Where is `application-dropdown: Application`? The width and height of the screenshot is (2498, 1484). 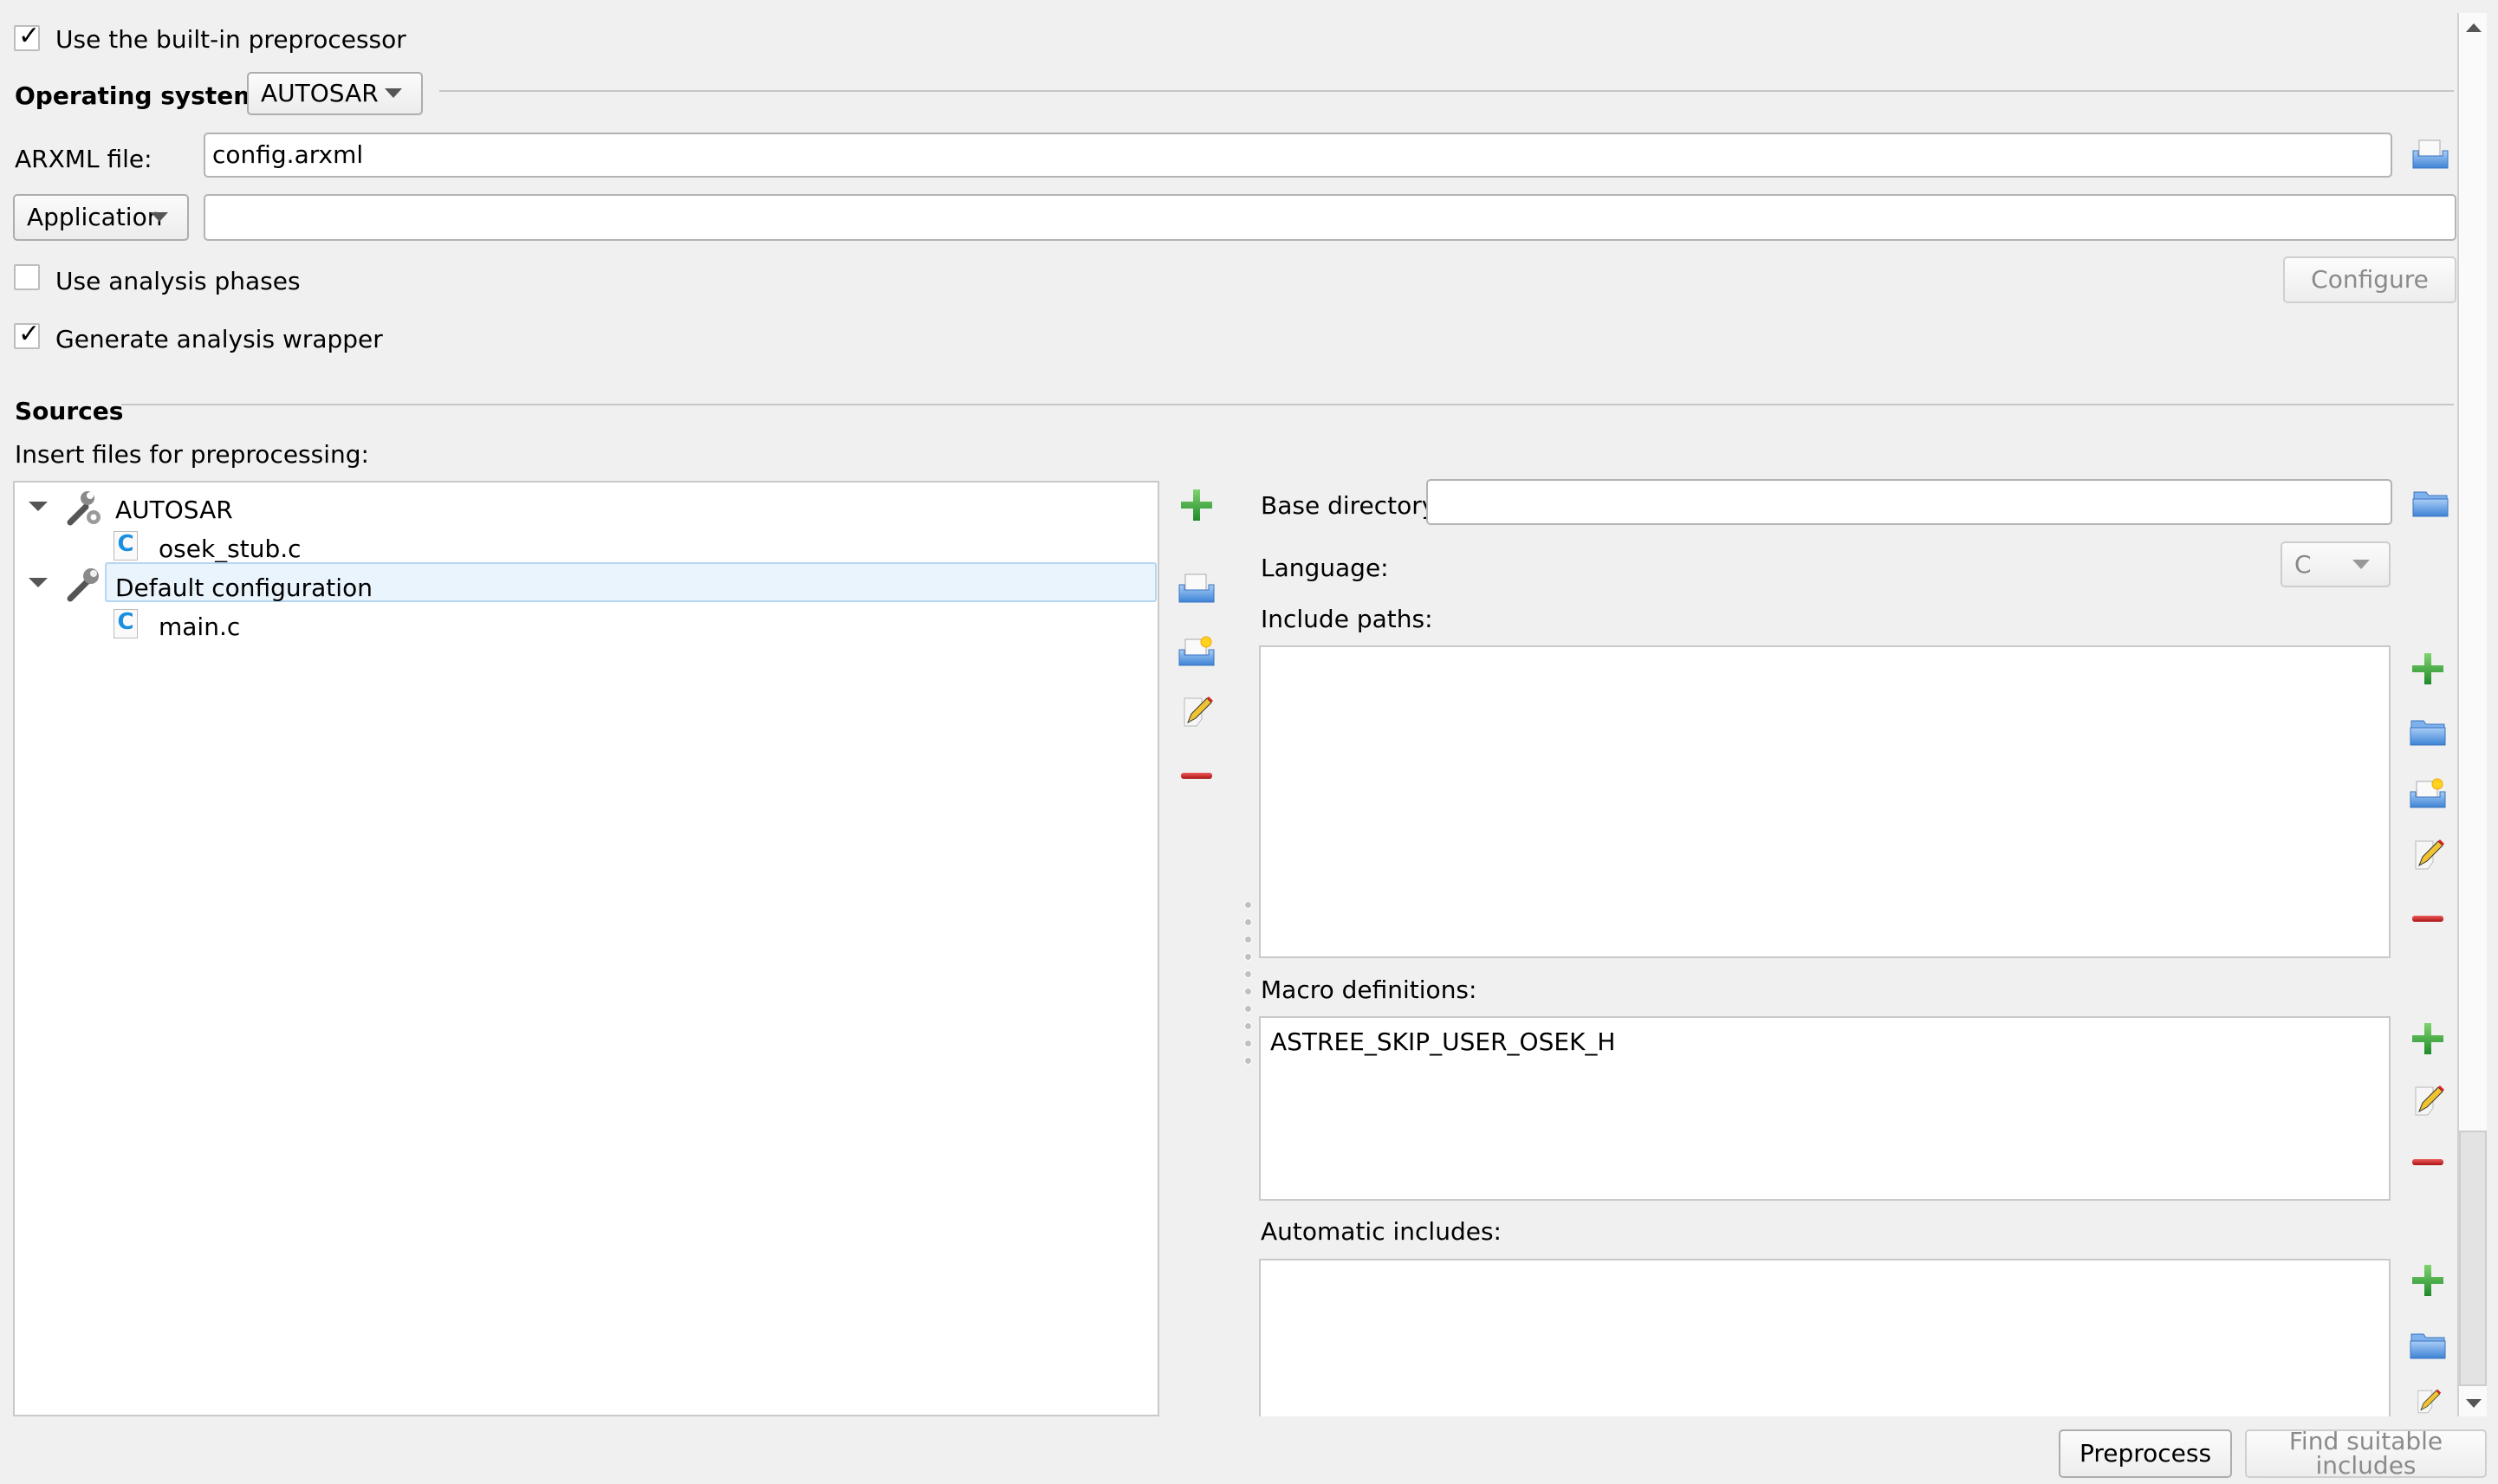 application-dropdown: Application is located at coordinates (101, 217).